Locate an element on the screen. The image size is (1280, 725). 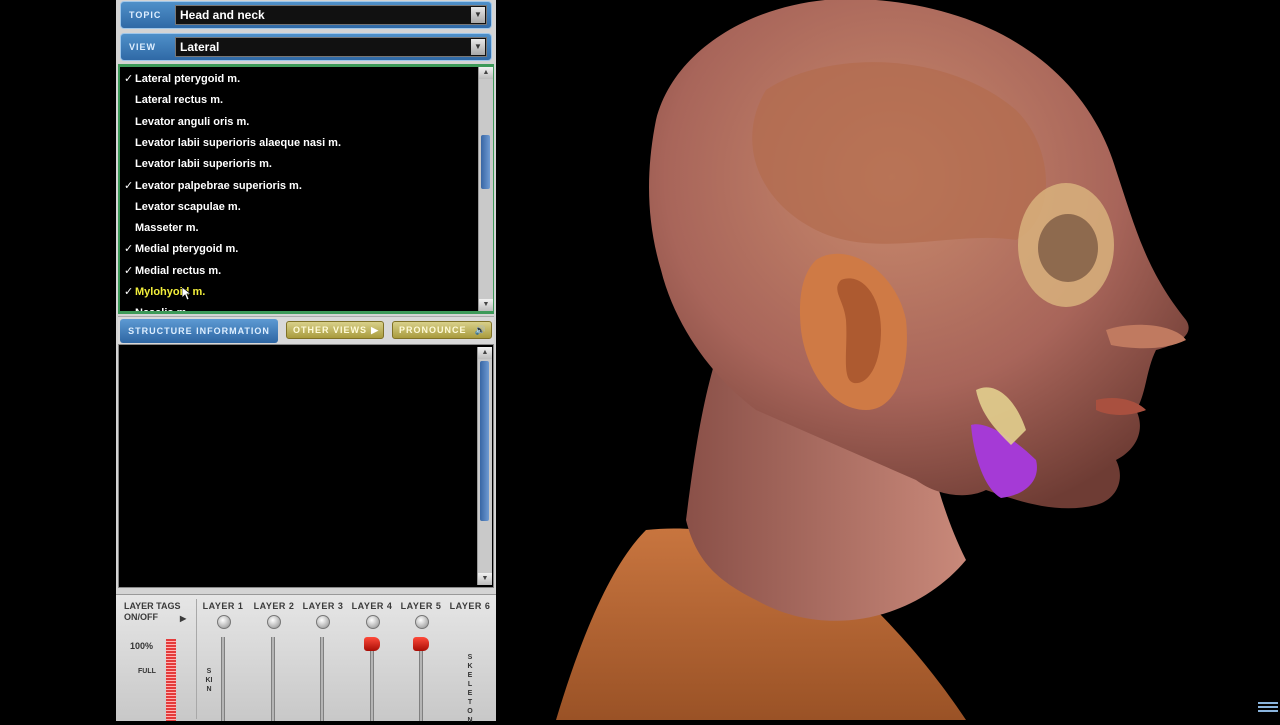
view-value: Lateral is located at coordinates (200, 47).